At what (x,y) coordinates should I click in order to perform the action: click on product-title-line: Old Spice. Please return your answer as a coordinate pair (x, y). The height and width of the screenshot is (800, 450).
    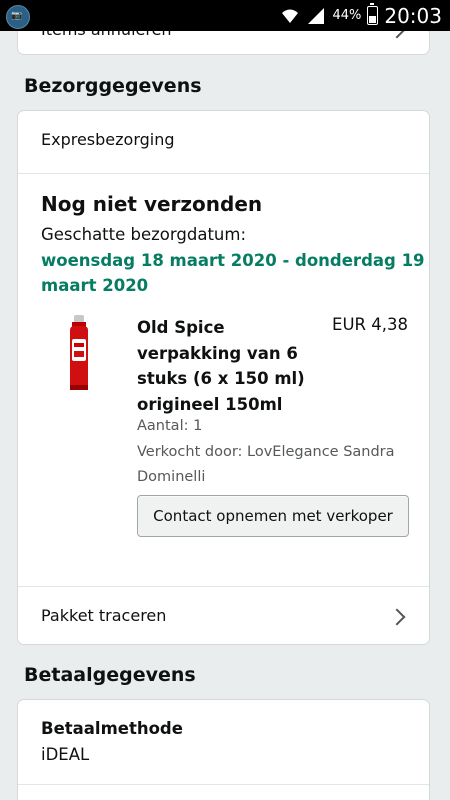
    Looking at the image, I should click on (181, 327).